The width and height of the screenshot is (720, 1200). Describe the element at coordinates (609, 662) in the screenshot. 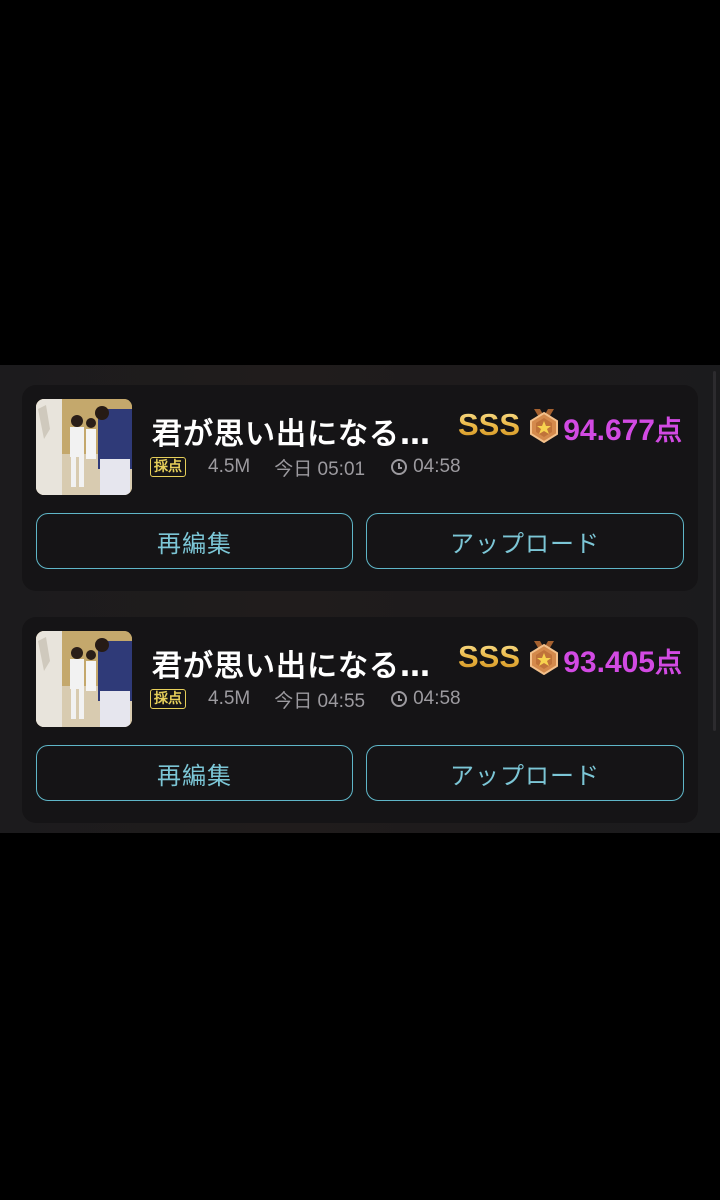

I see `score-value: 93.405` at that location.